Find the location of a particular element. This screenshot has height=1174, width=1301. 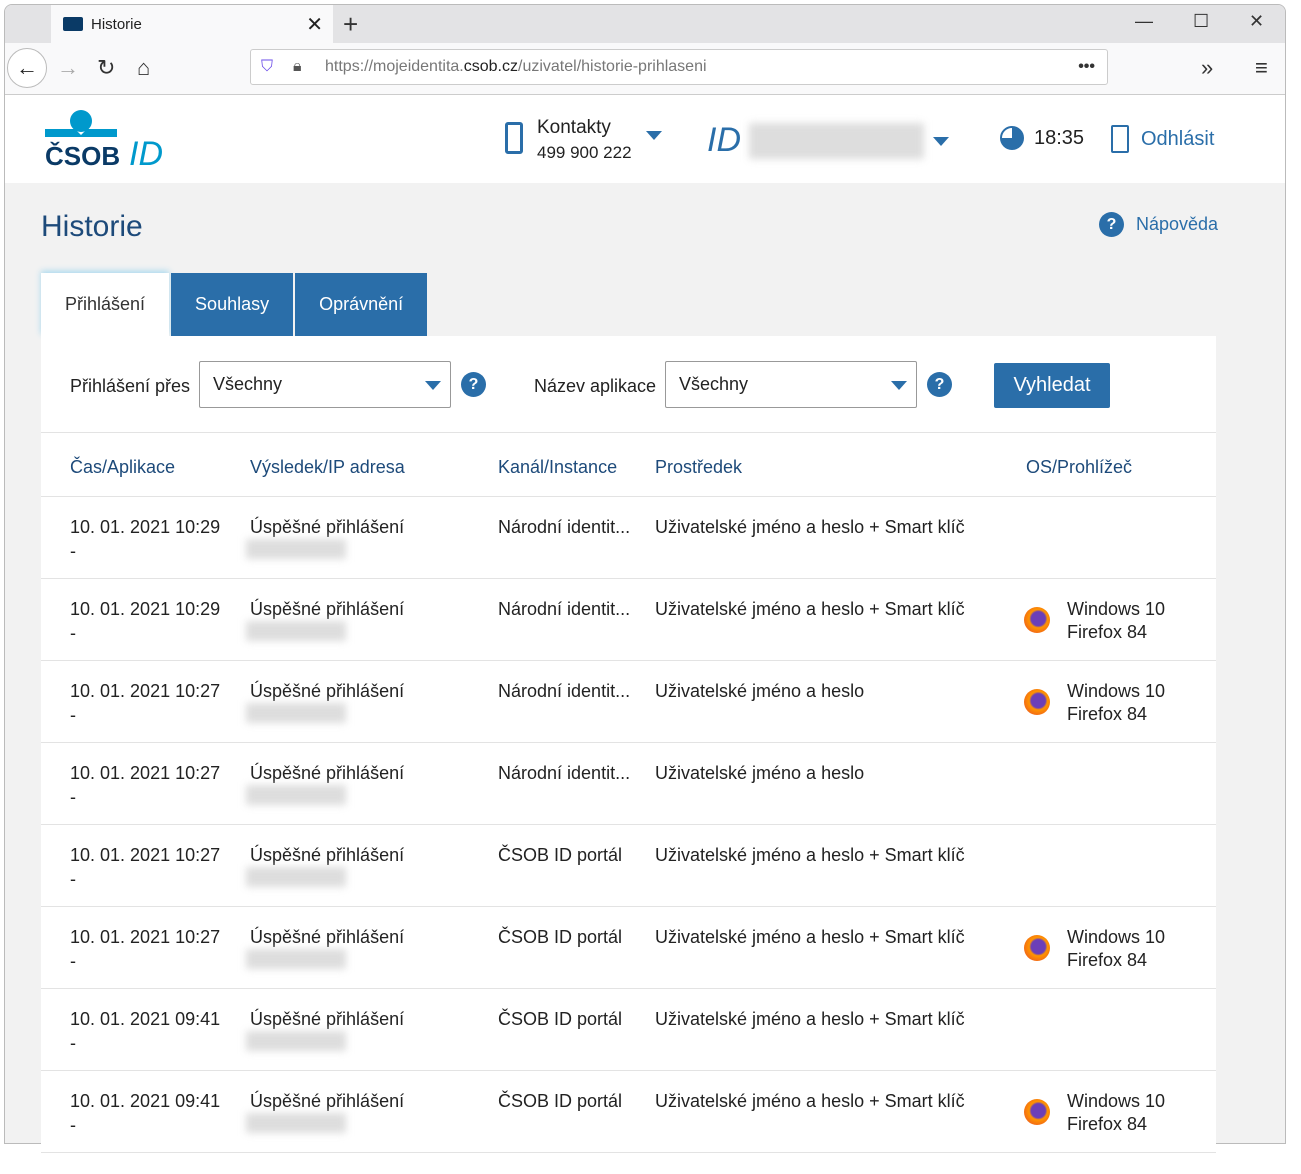

search-button: Vyhledat is located at coordinates (1052, 385).